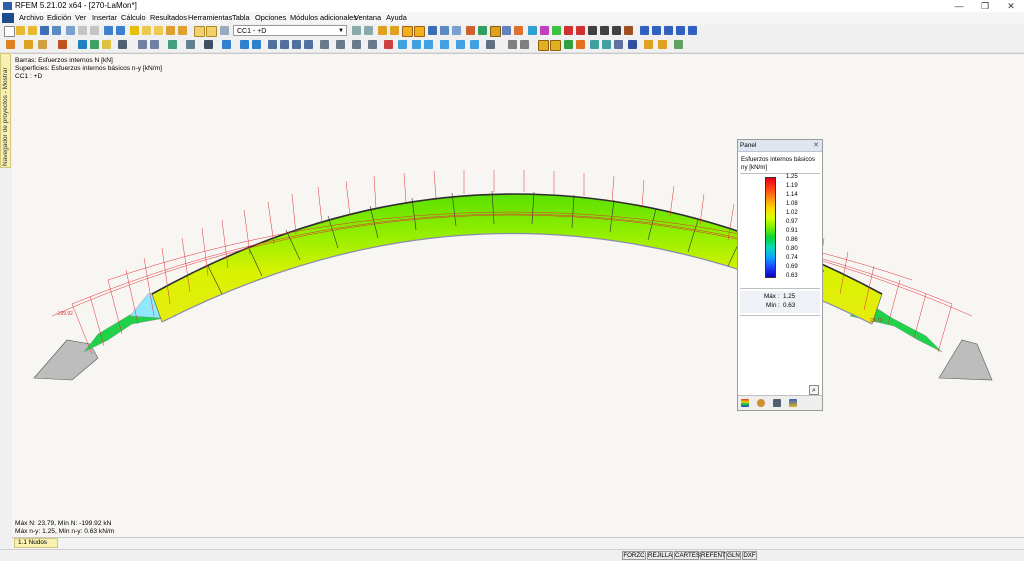 The height and width of the screenshot is (561, 1024). I want to click on isobands-icon, so click(580, 44).